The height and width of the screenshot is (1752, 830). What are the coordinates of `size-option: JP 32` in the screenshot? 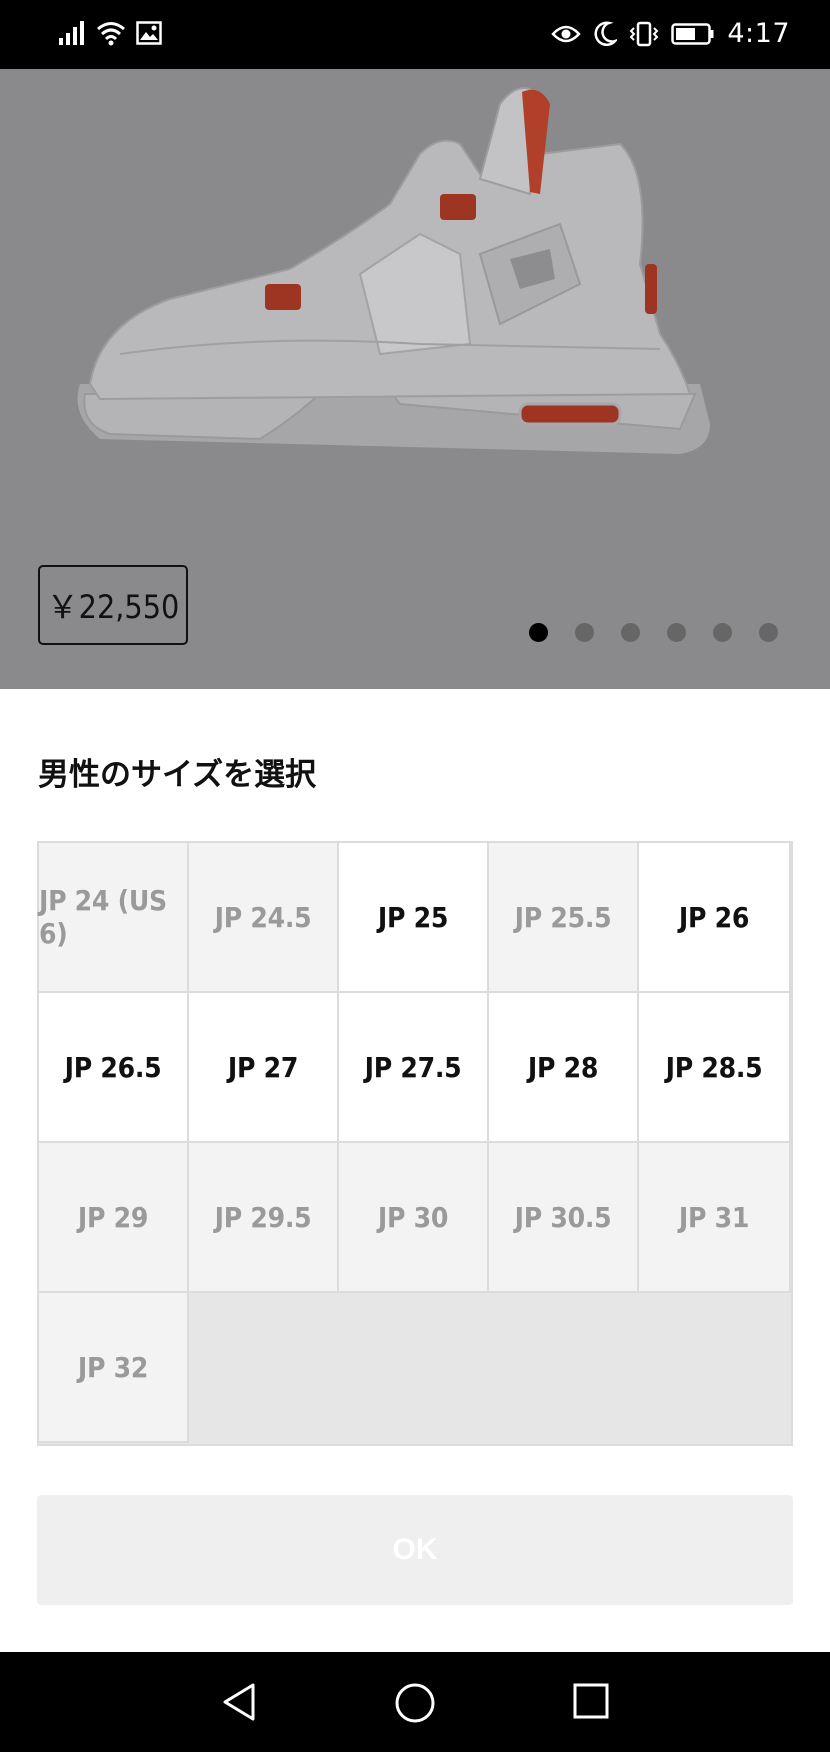 It's located at (114, 1368).